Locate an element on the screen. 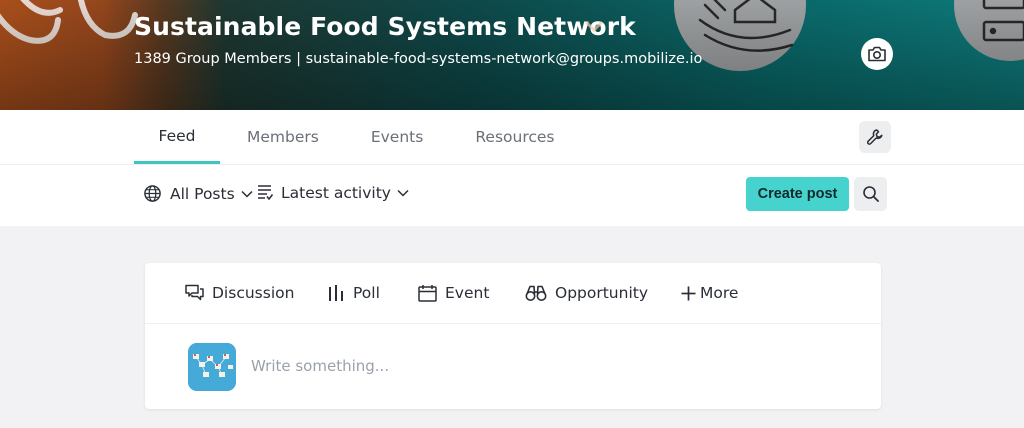 The width and height of the screenshot is (1024, 428). create-post-button: Create post is located at coordinates (797, 194).